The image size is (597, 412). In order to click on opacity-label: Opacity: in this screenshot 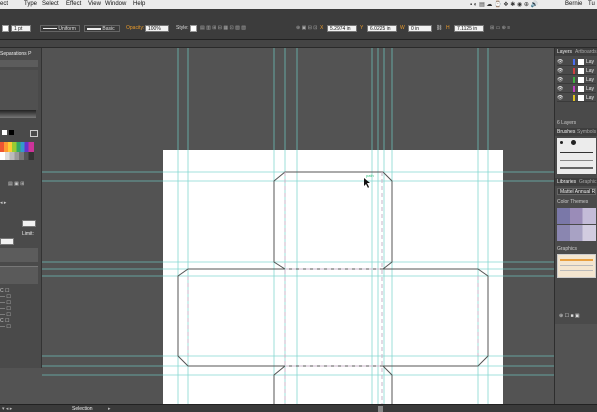, I will do `click(135, 28)`.